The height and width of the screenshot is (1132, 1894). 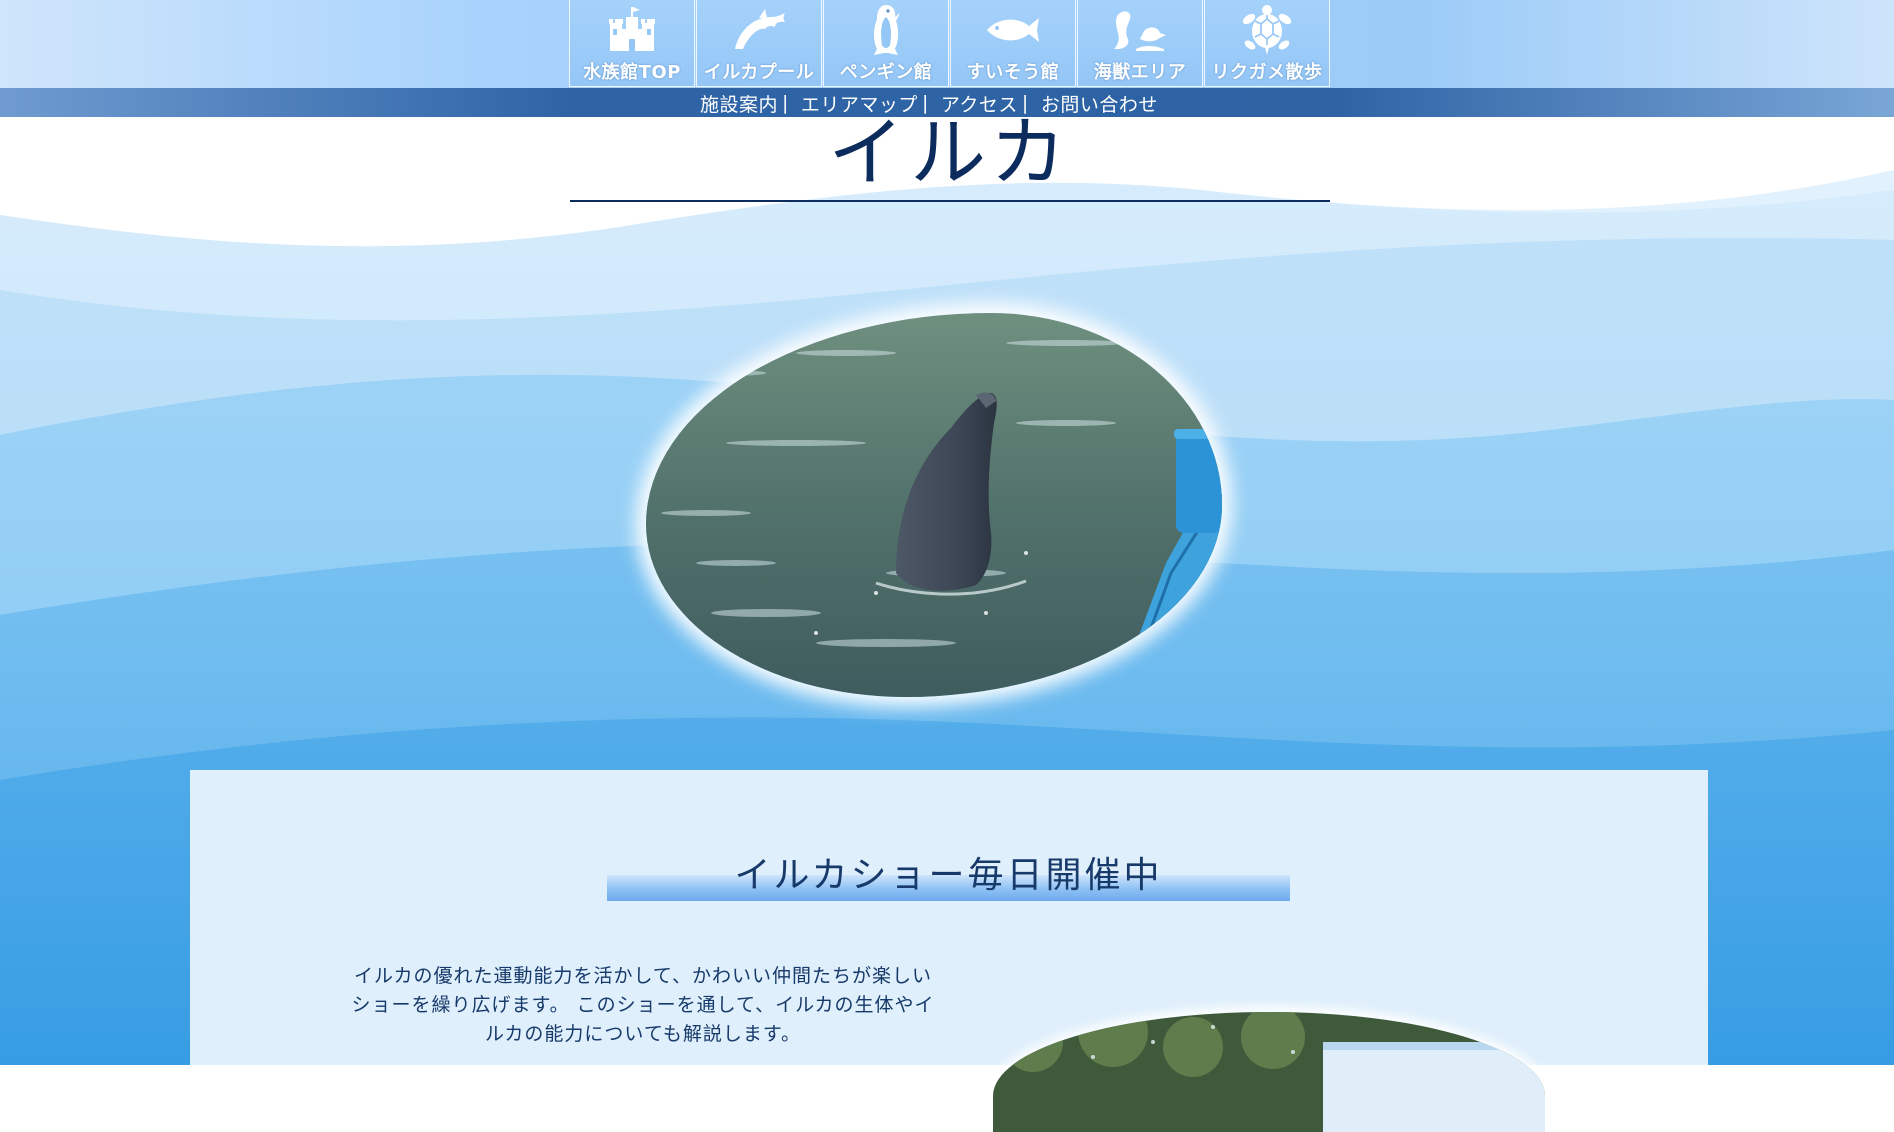 What do you see at coordinates (886, 72) in the screenshot?
I see `nav-label: ペンギン館` at bounding box center [886, 72].